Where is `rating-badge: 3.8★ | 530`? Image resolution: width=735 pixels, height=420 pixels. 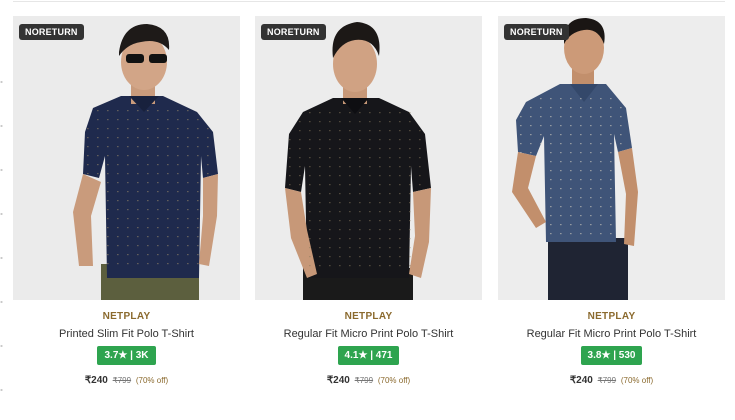
rating-badge: 3.8★ | 530 is located at coordinates (611, 355).